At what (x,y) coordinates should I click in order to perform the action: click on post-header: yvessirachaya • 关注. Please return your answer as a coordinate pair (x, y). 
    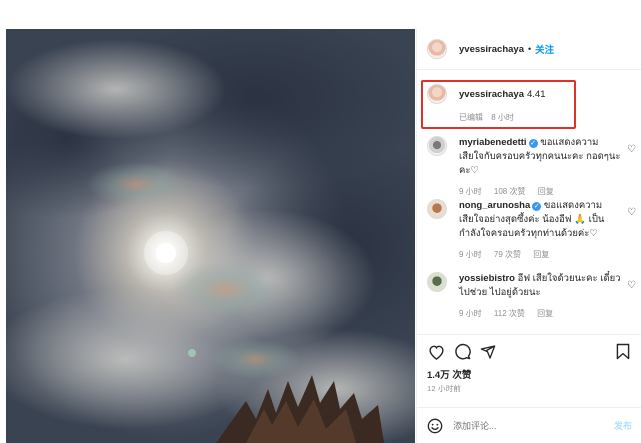
    Looking at the image, I should click on (529, 49).